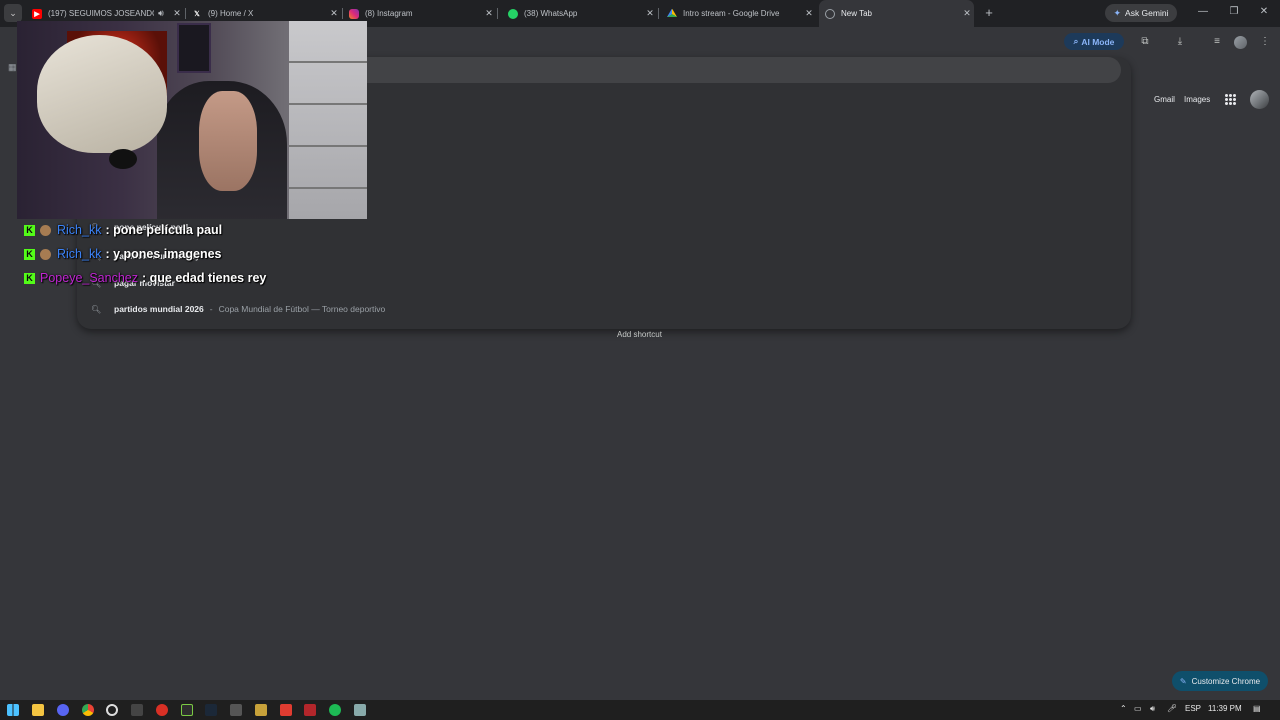 The width and height of the screenshot is (1280, 720). I want to click on search-icon: 🔍︎, so click(96, 309).